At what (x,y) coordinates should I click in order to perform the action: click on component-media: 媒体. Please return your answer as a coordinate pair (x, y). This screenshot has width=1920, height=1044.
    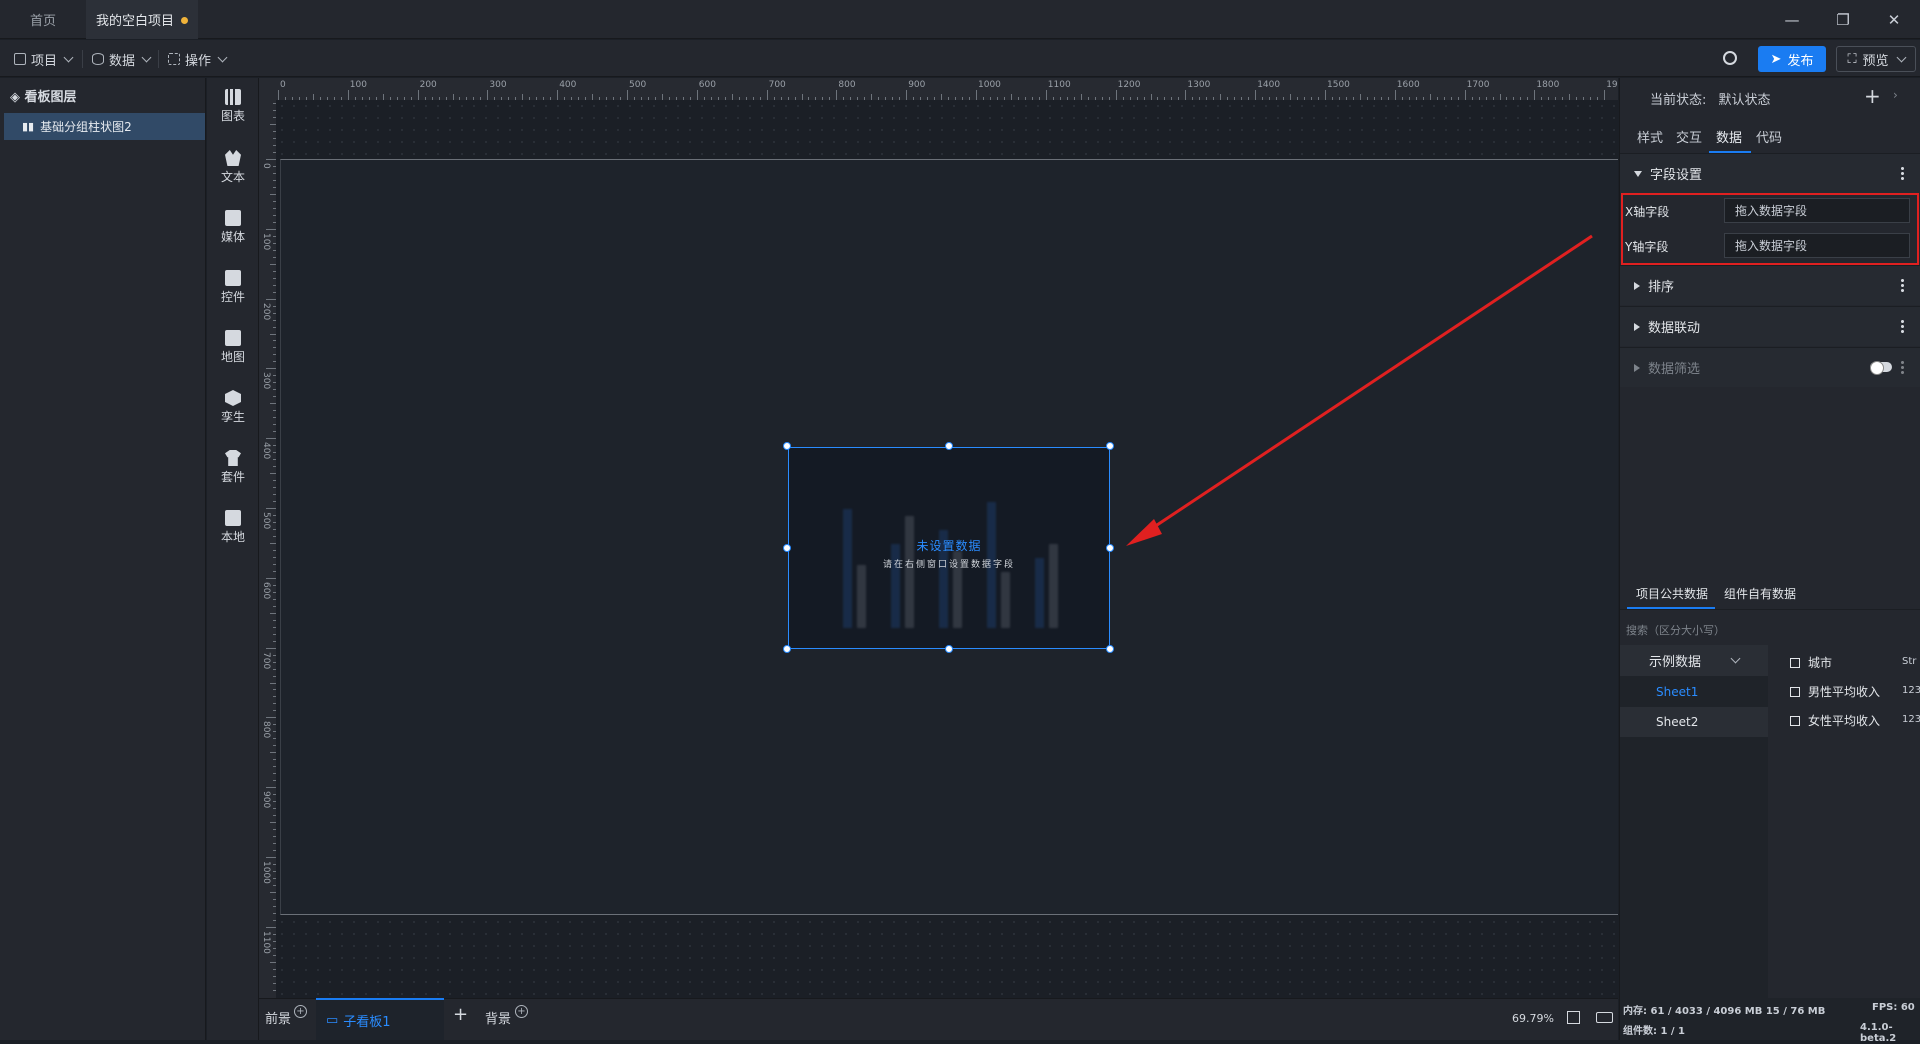
    Looking at the image, I should click on (233, 227).